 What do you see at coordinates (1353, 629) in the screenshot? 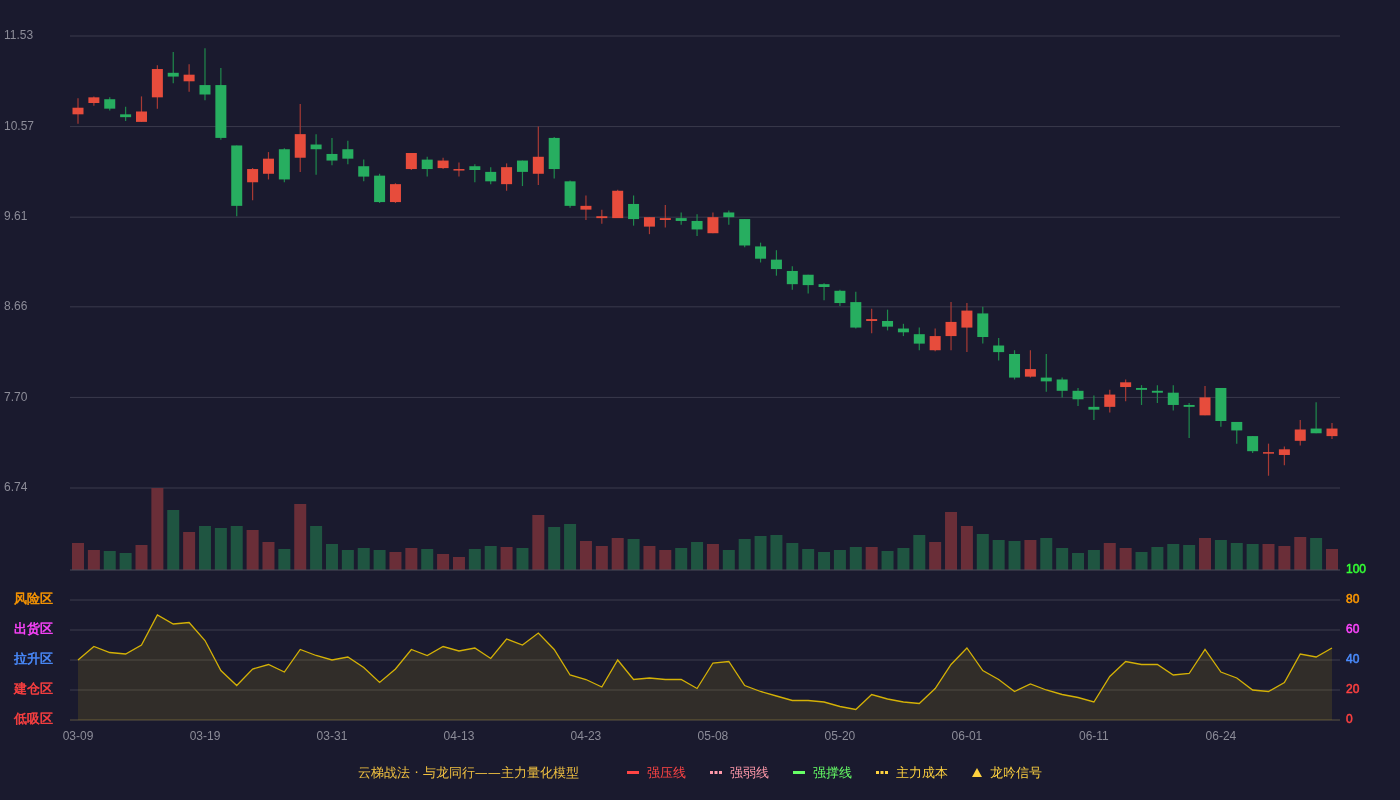
I see `axis-label: 60` at bounding box center [1353, 629].